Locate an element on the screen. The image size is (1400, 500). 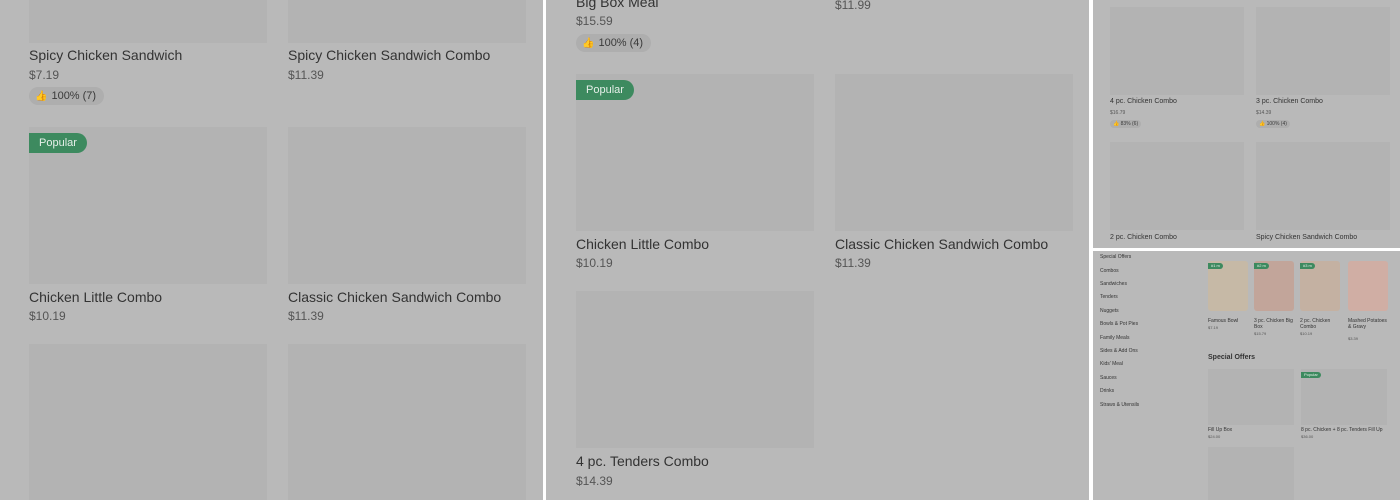
rating-badge: 👍 83% (6) is located at coordinates (1126, 124).